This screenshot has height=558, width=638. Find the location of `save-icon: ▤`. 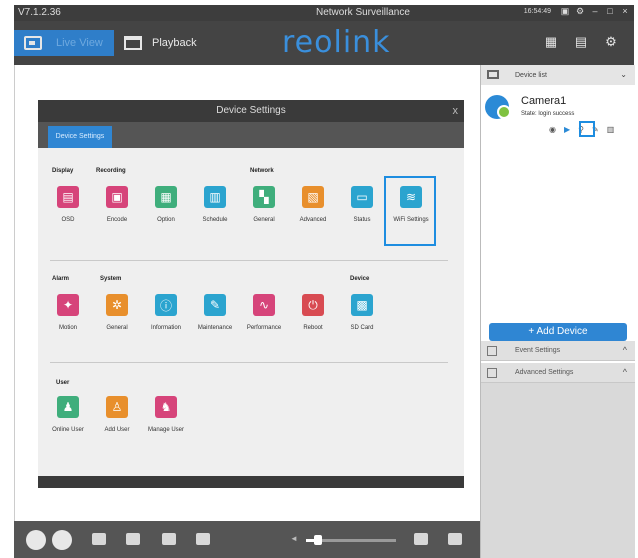

save-icon: ▤ is located at coordinates (581, 42).